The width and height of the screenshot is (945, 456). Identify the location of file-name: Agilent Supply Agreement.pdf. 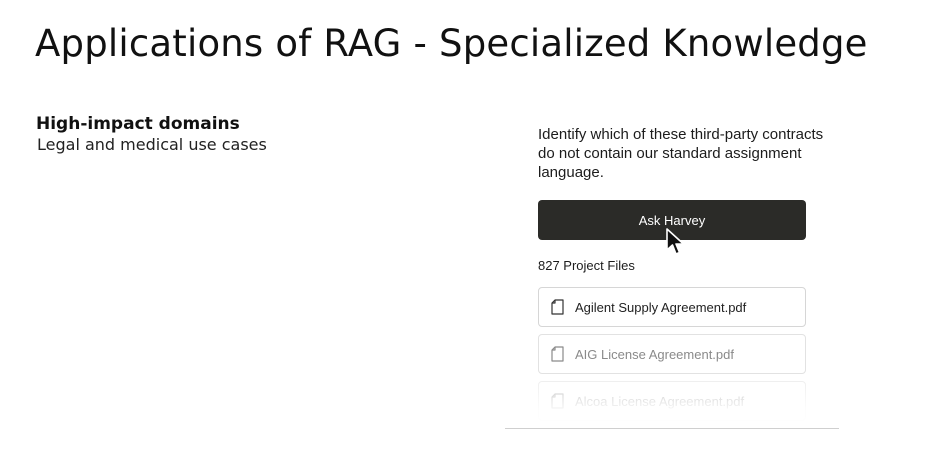
(661, 307).